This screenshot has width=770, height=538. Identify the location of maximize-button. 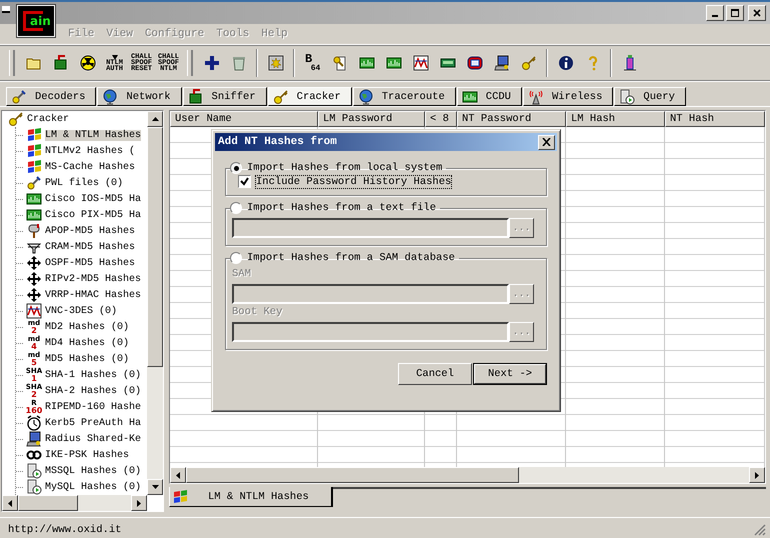
(735, 13).